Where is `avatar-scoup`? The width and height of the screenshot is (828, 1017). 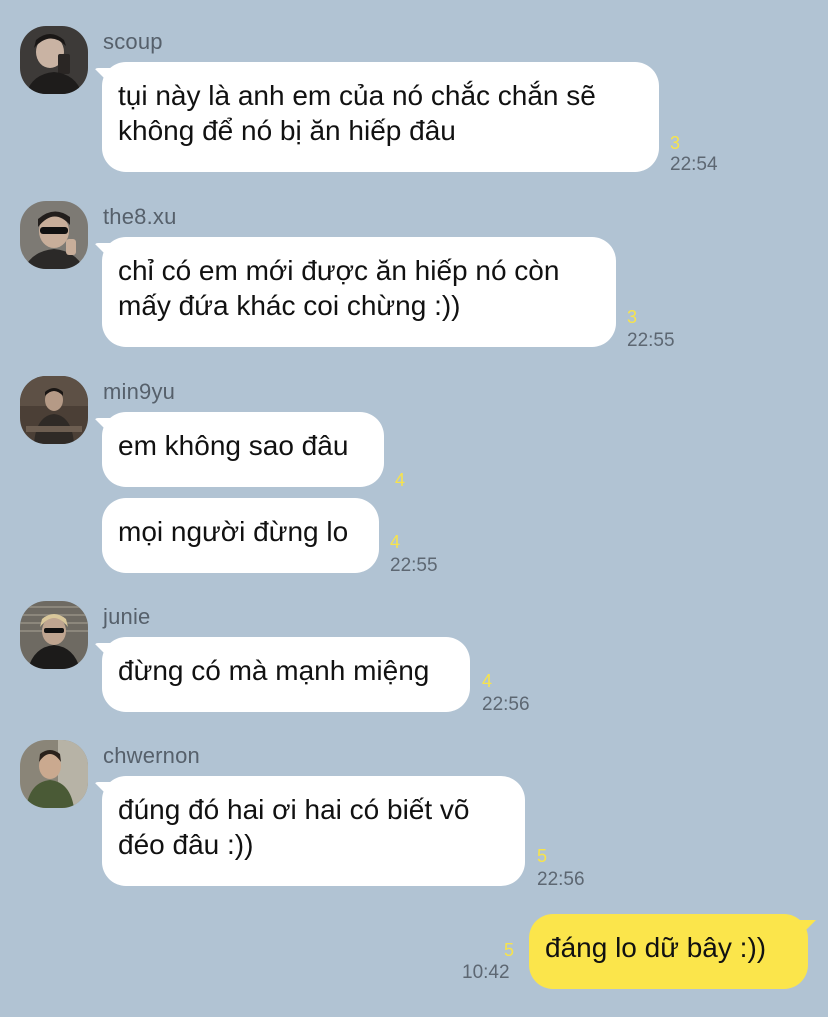
avatar-scoup is located at coordinates (54, 60).